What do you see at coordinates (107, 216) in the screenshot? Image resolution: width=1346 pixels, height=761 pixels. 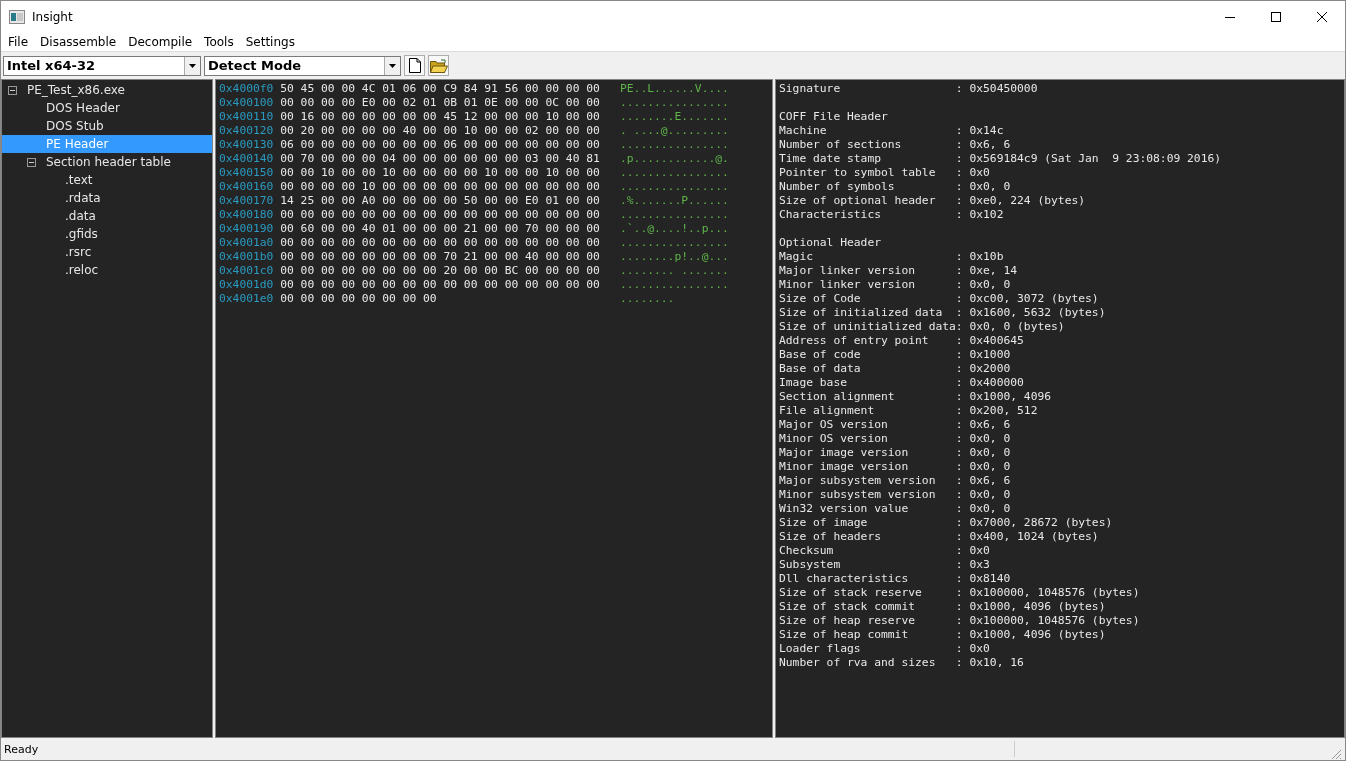 I see `tree-item: .data` at bounding box center [107, 216].